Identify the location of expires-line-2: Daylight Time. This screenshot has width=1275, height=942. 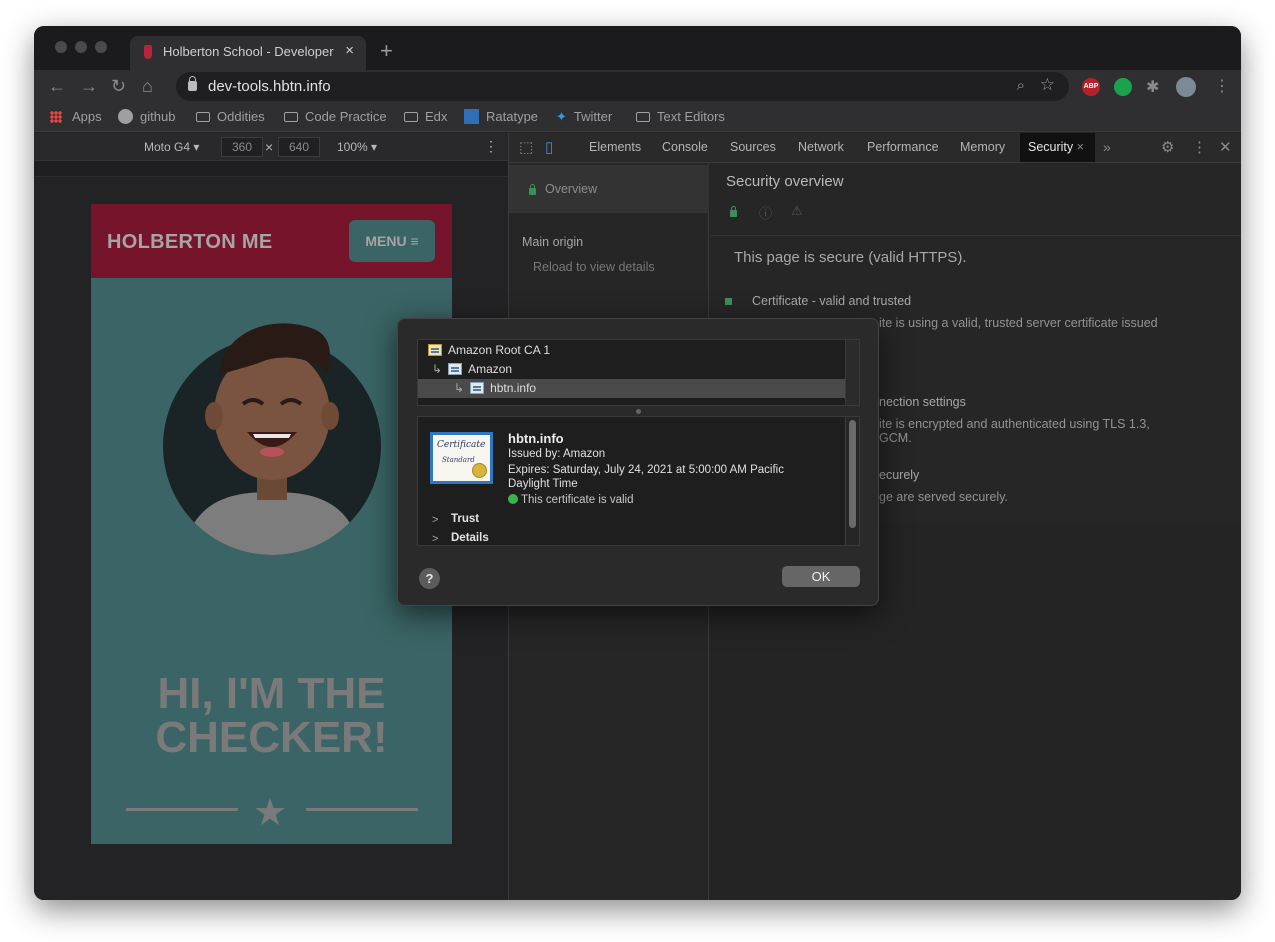
(543, 484).